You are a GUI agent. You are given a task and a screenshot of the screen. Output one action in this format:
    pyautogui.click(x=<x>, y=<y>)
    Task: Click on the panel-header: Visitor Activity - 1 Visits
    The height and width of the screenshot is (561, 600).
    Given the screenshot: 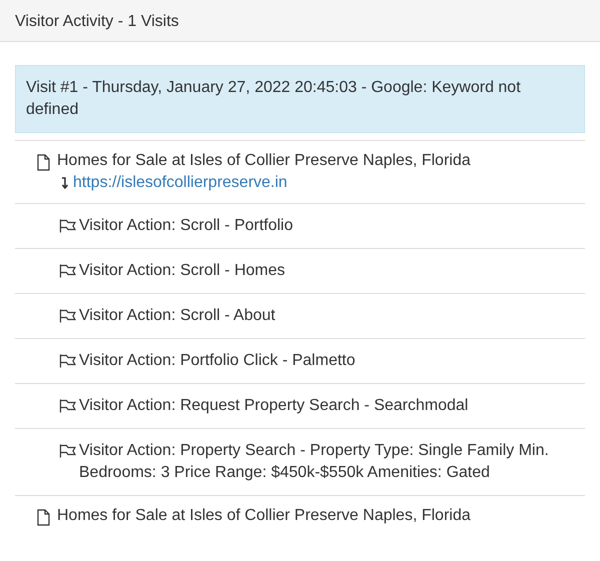 What is the action you would take?
    pyautogui.click(x=300, y=21)
    